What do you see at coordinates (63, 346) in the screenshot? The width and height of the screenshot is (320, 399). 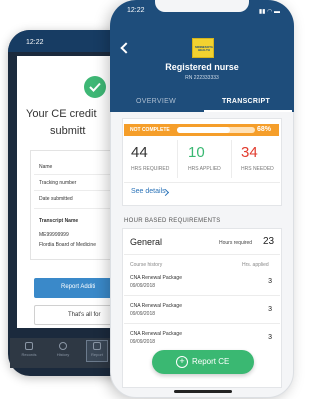 I see `clock-icon` at bounding box center [63, 346].